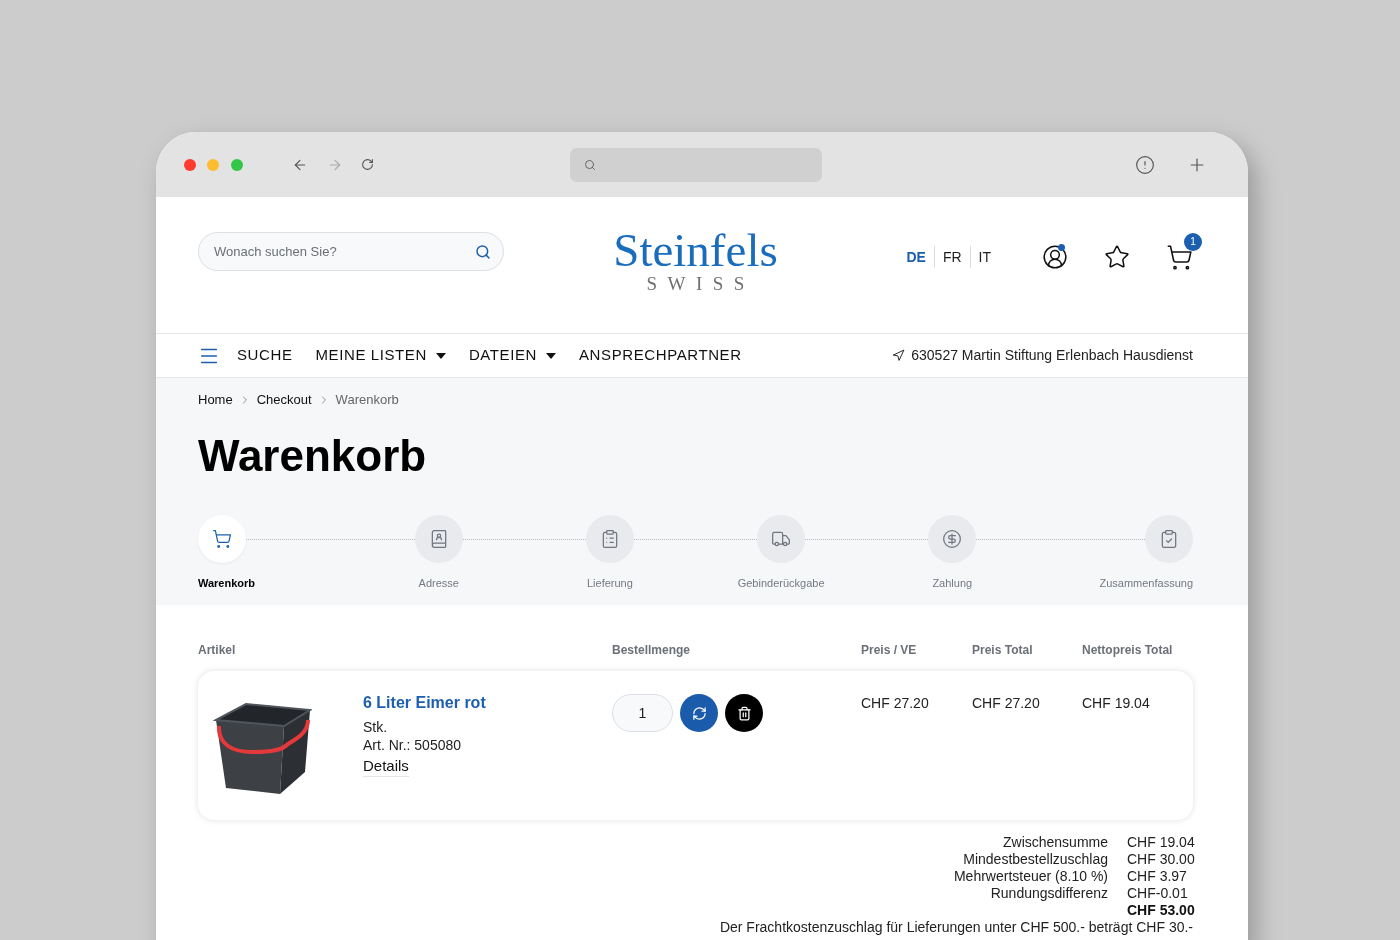 This screenshot has width=1400, height=940. I want to click on delete-button, so click(744, 713).